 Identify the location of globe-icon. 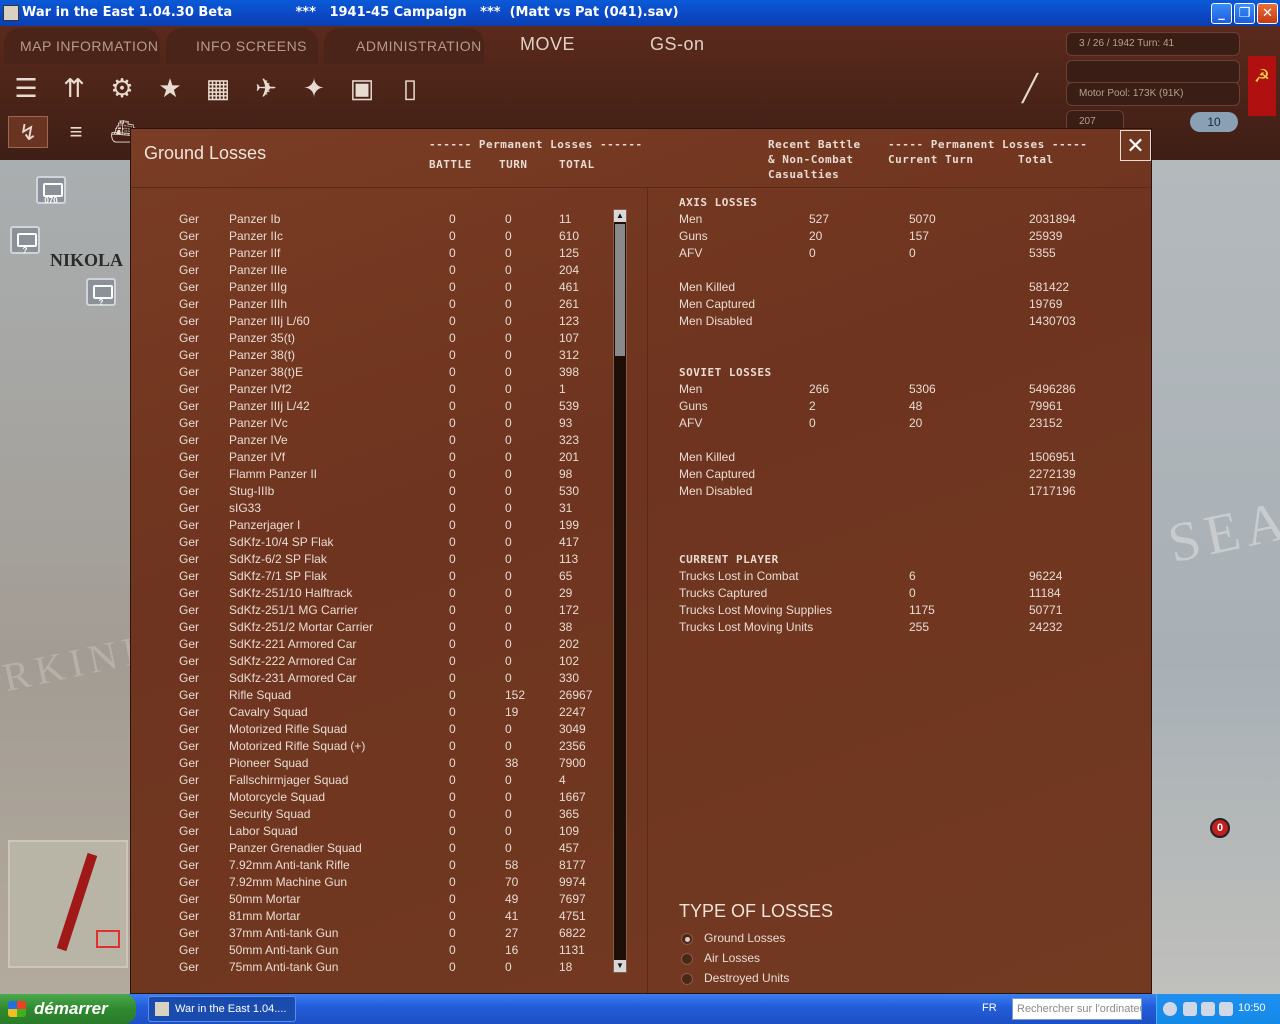
(1208, 1009).